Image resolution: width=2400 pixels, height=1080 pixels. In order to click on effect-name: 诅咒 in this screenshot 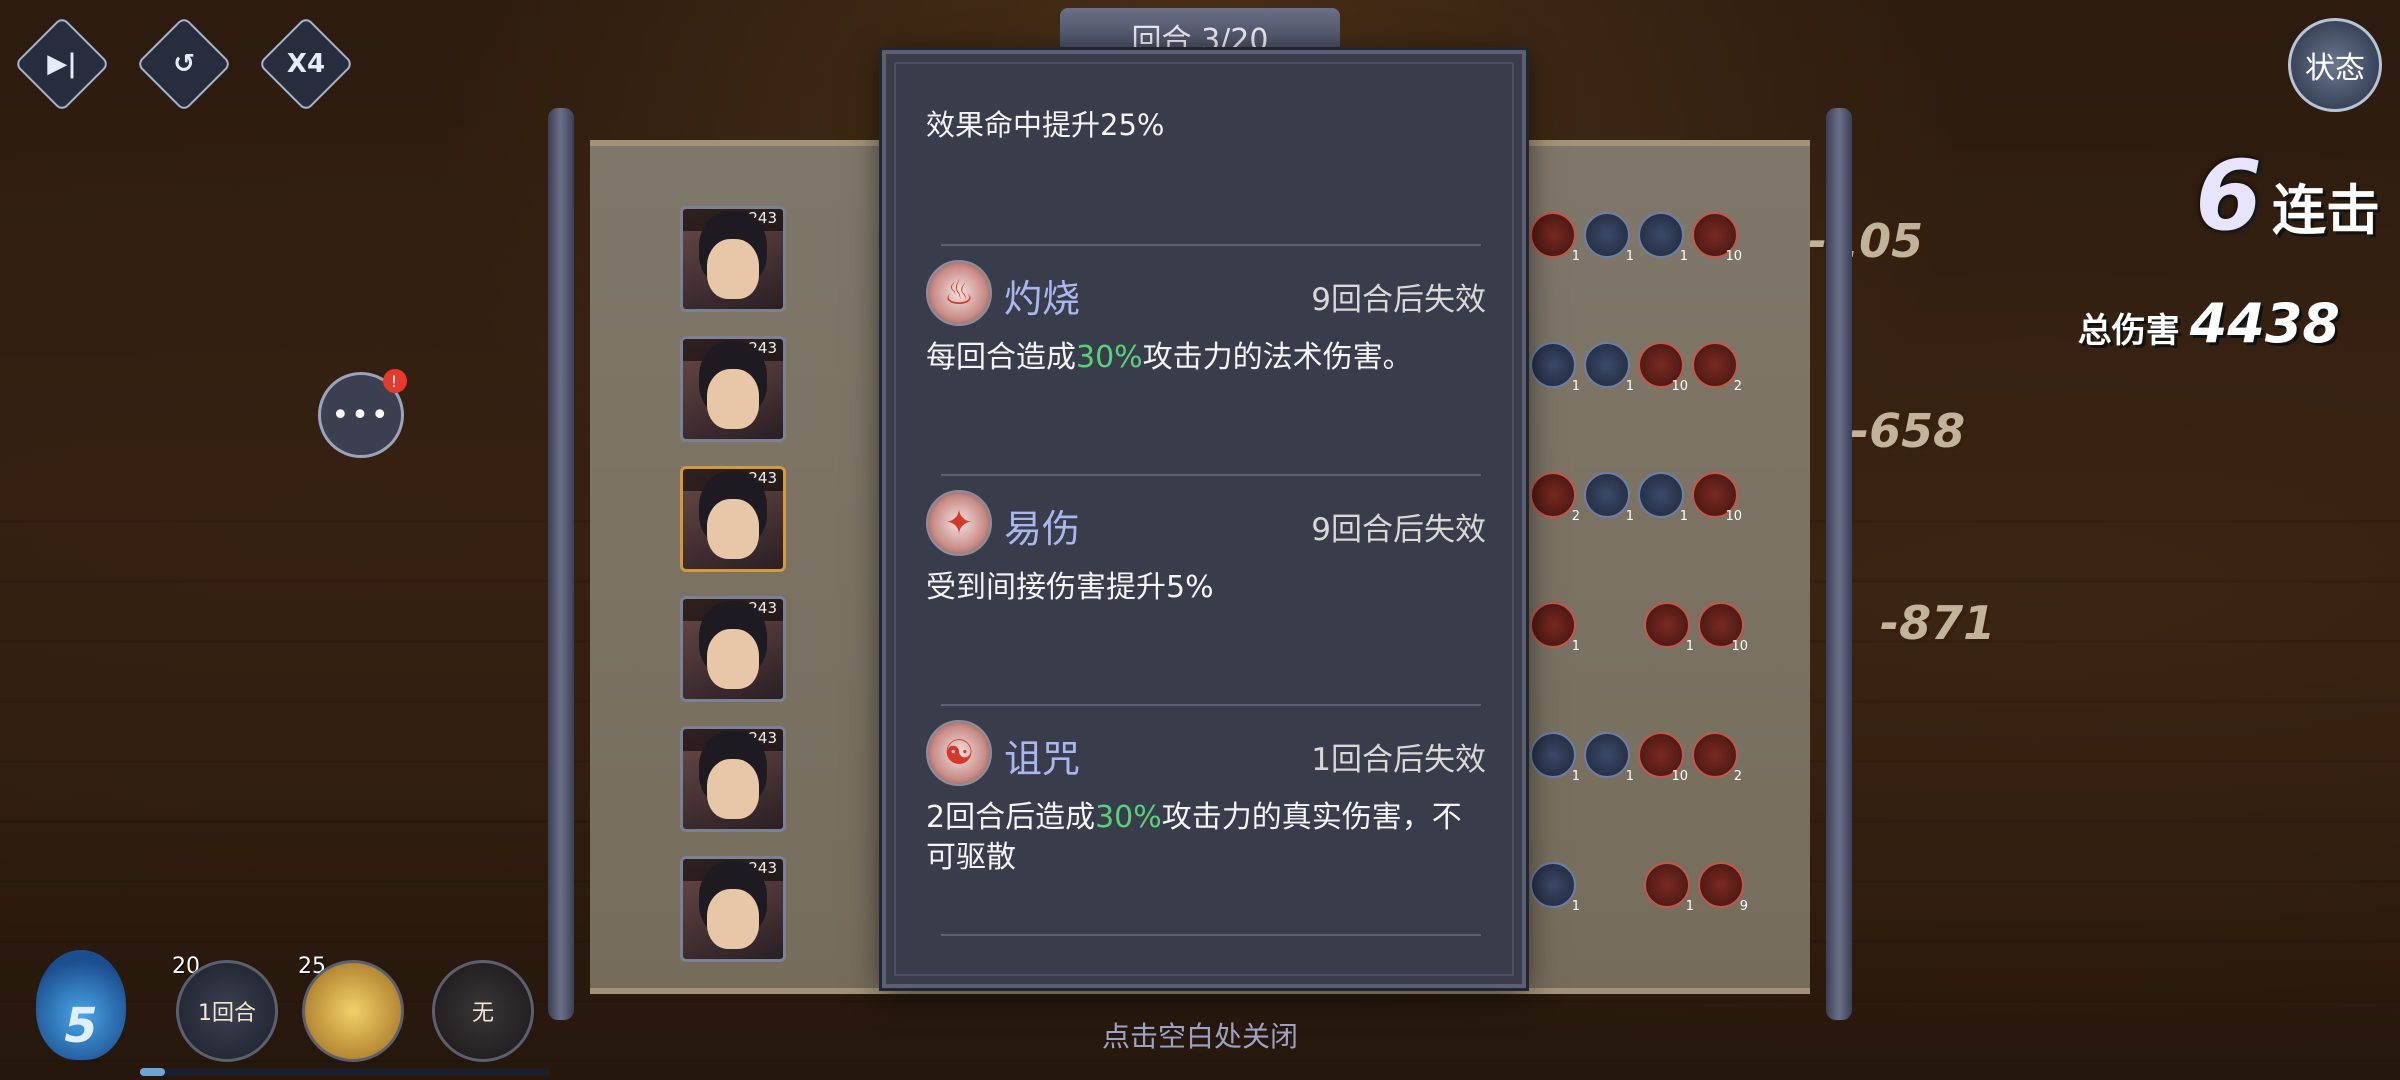, I will do `click(1042, 759)`.